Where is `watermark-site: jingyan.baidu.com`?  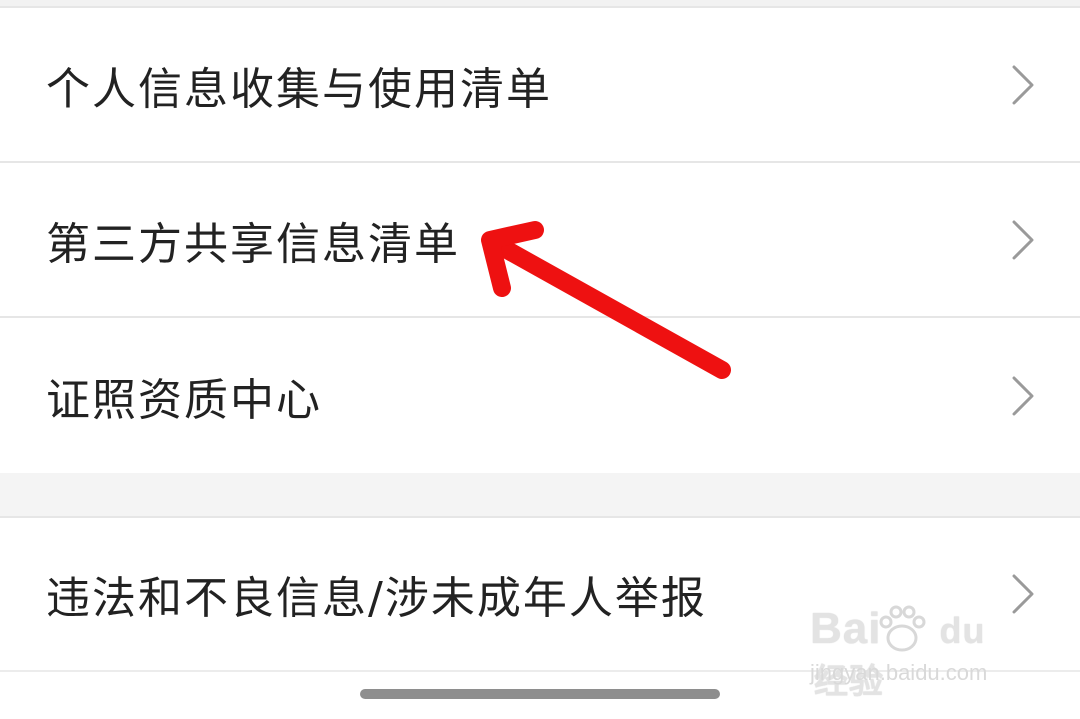 watermark-site: jingyan.baidu.com is located at coordinates (899, 672).